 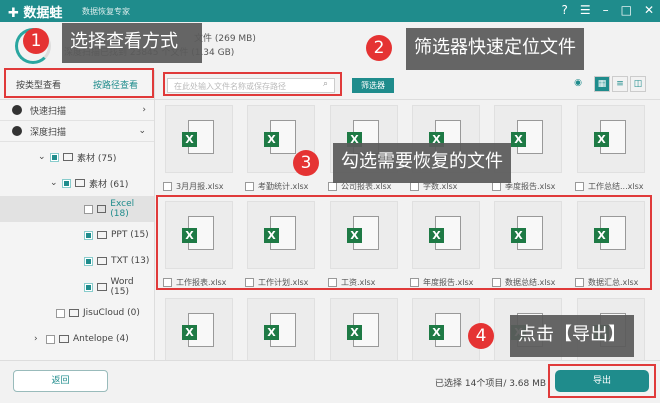 What do you see at coordinates (649, 10) in the screenshot?
I see `close-icon: ✕` at bounding box center [649, 10].